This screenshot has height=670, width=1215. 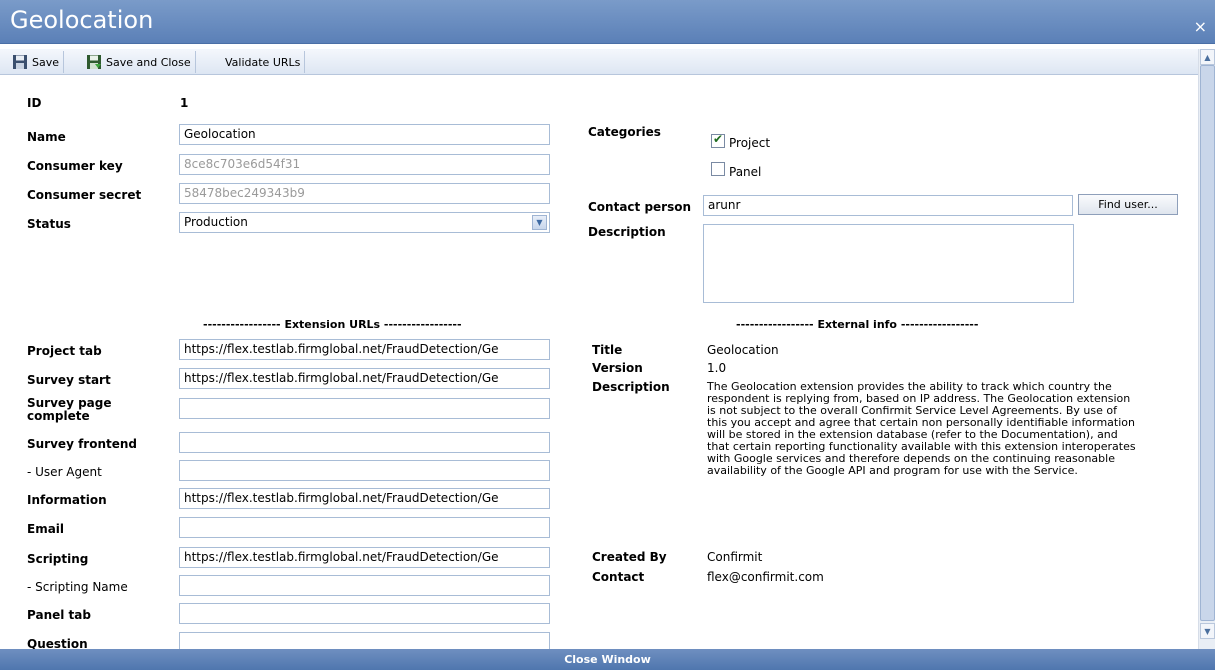 I want to click on question-input, so click(x=364, y=640).